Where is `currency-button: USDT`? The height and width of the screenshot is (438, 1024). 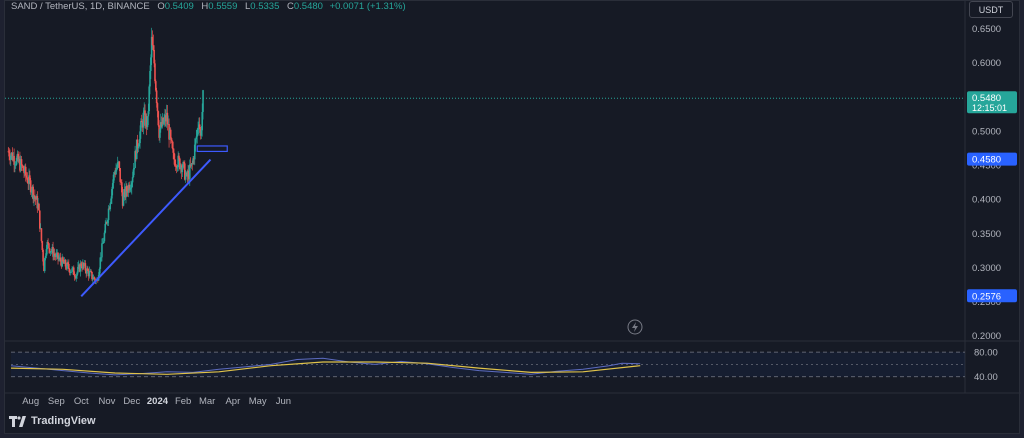
currency-button: USDT is located at coordinates (991, 9).